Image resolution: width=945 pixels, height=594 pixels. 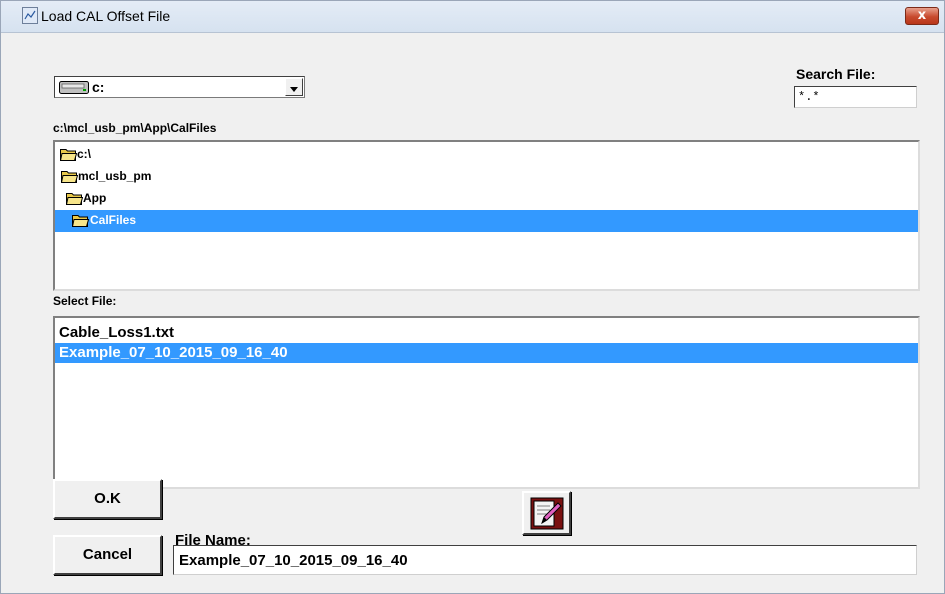 What do you see at coordinates (173, 352) in the screenshot?
I see `file-item-label: Example_07_10_2015_09_16_40` at bounding box center [173, 352].